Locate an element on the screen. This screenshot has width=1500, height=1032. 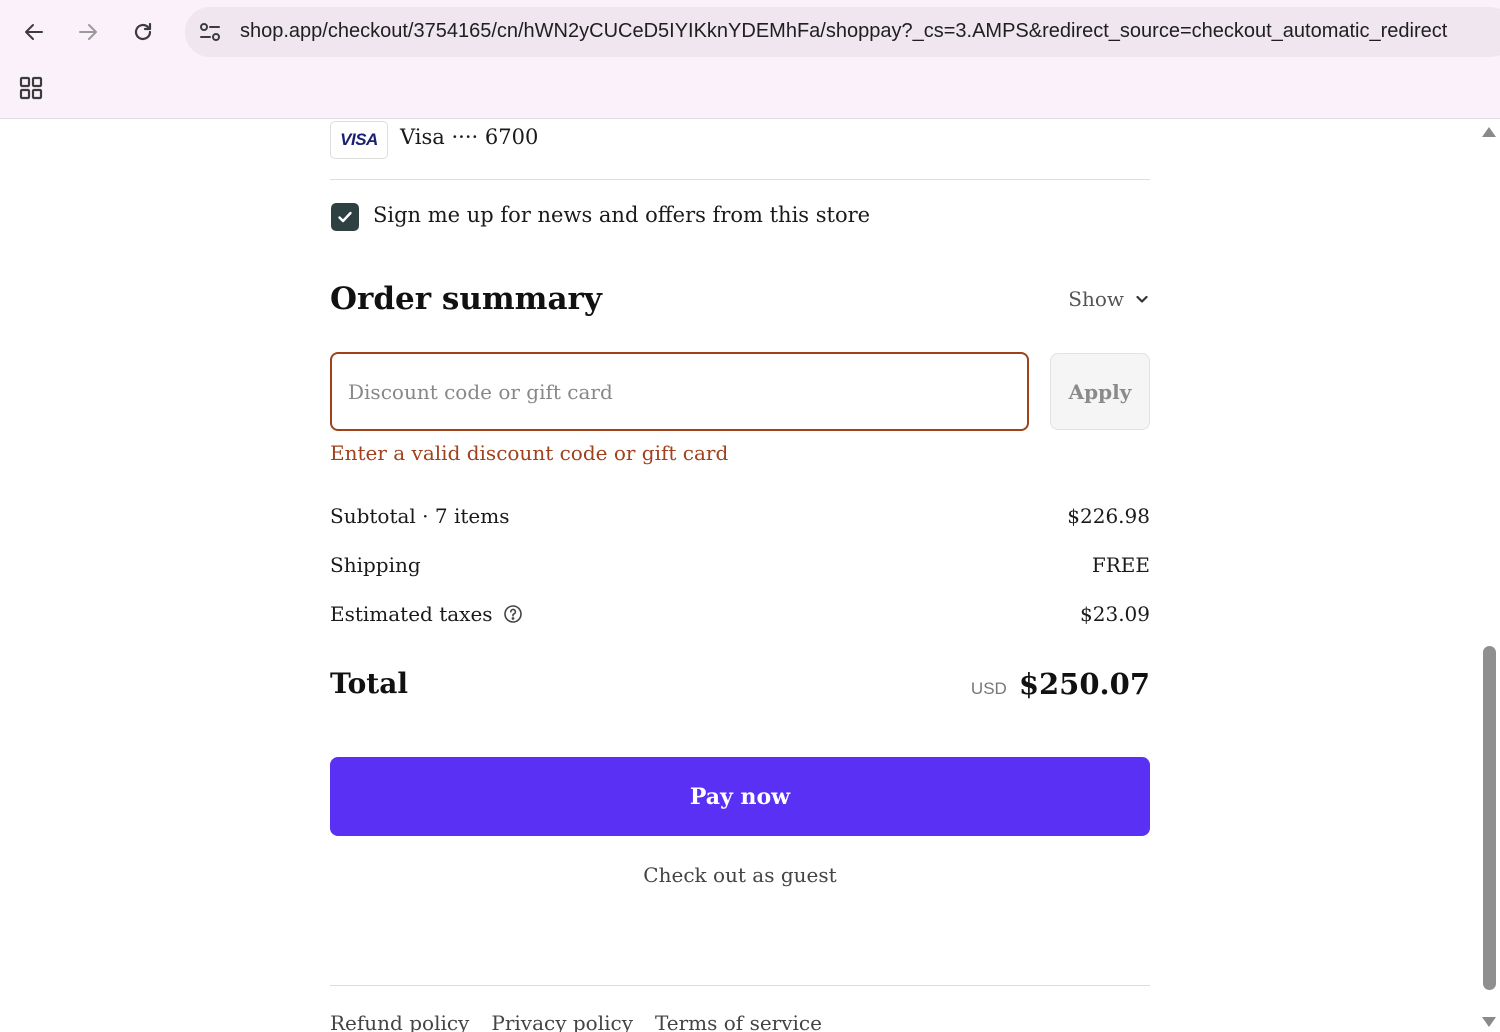
apply-button: Apply is located at coordinates (1100, 391).